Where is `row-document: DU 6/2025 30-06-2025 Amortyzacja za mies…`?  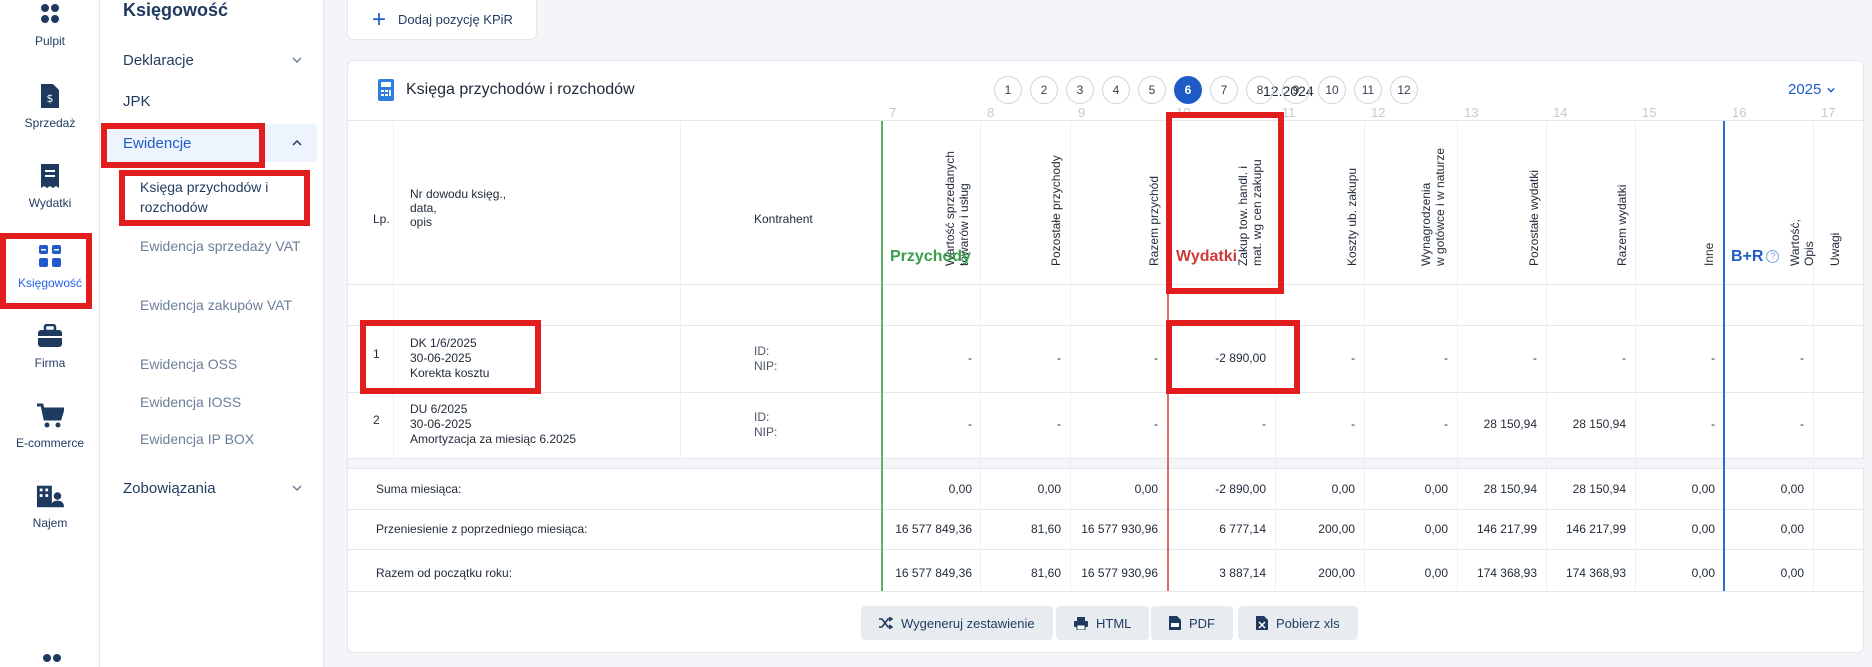 row-document: DU 6/2025 30-06-2025 Amortyzacja za mies… is located at coordinates (493, 424).